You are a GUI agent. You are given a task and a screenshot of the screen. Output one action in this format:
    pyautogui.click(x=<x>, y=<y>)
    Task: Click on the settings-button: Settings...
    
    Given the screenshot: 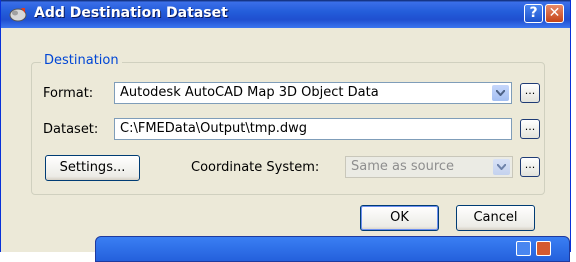 What is the action you would take?
    pyautogui.click(x=92, y=168)
    